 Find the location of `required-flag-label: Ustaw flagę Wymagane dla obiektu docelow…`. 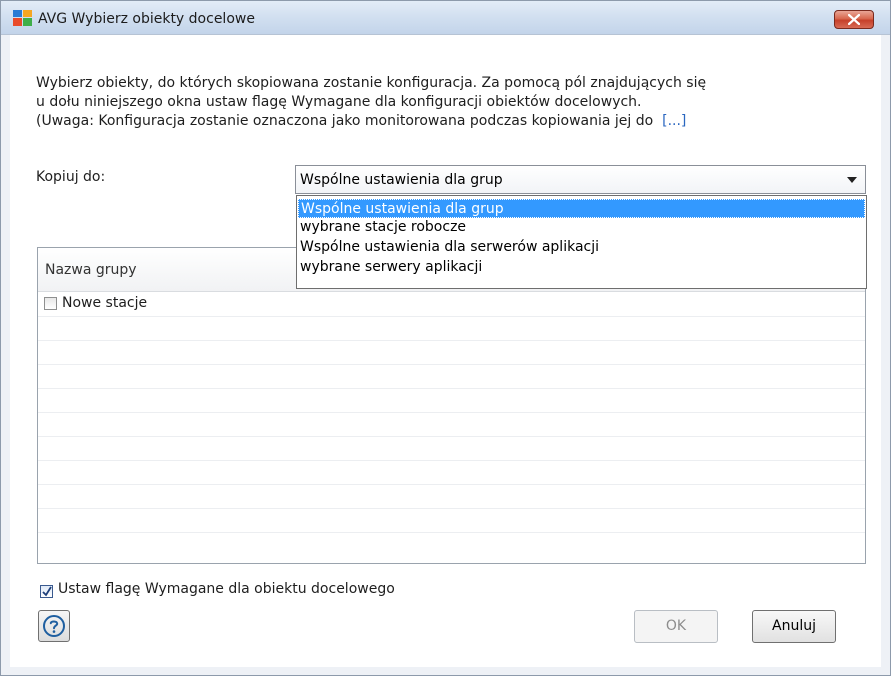

required-flag-label: Ustaw flagę Wymagane dla obiektu docelow… is located at coordinates (226, 589).